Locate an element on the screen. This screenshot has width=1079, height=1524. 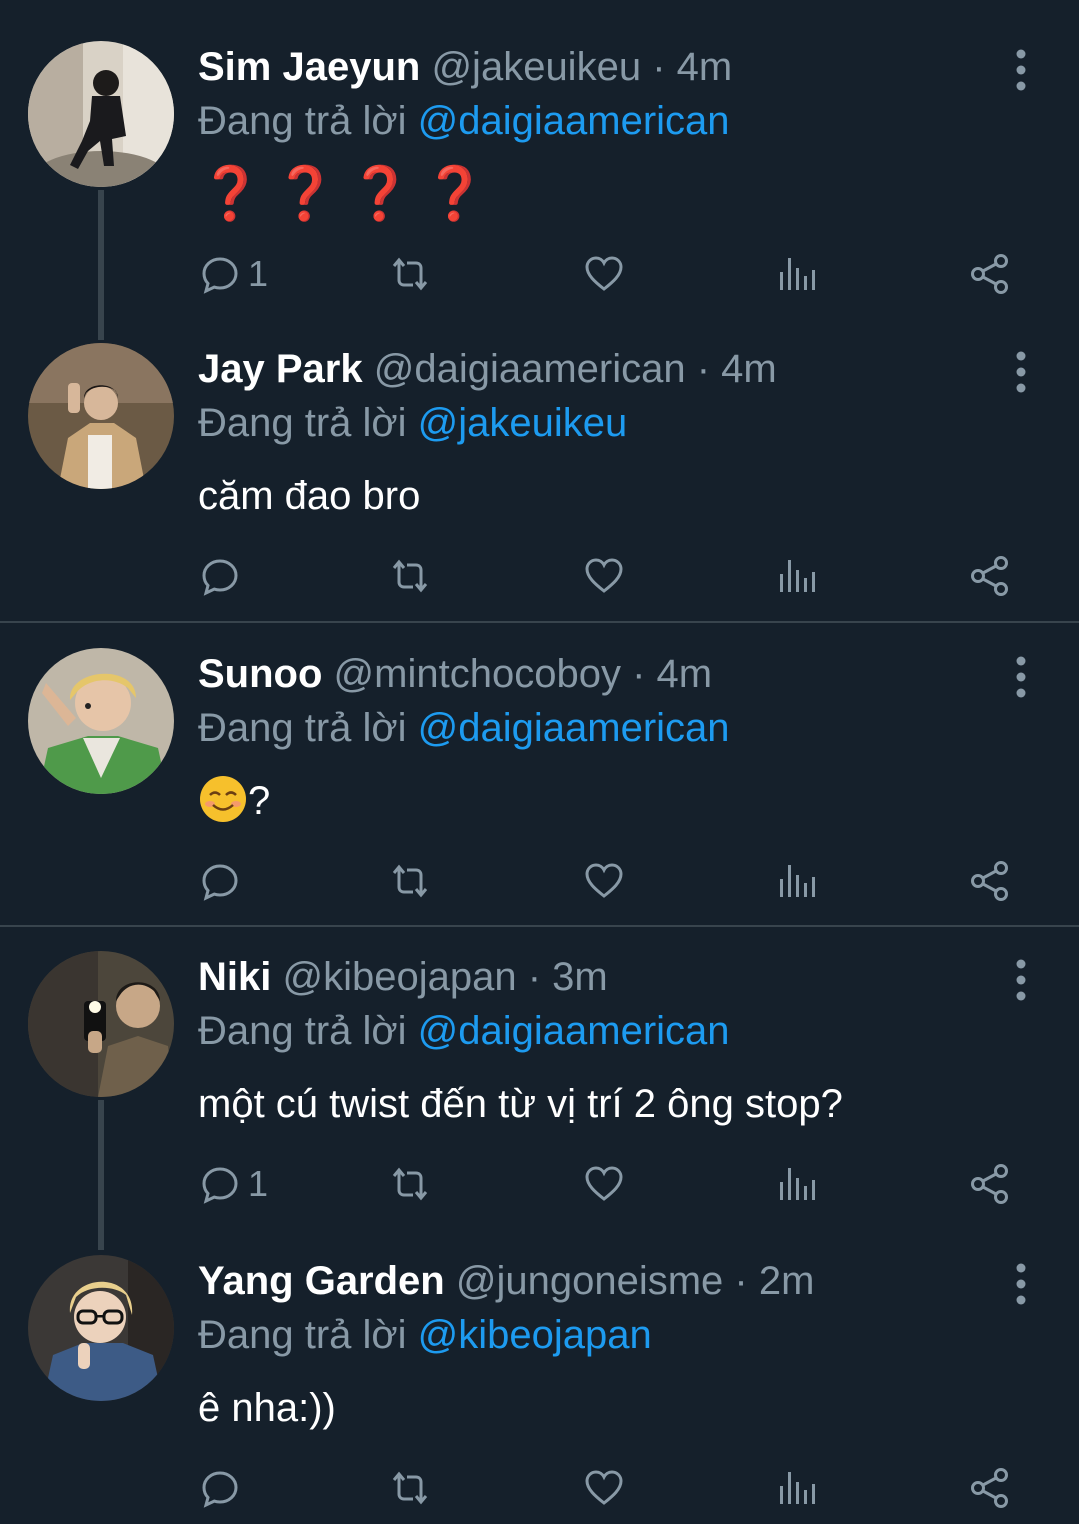
tweet-actions is located at coordinates (613, 881).